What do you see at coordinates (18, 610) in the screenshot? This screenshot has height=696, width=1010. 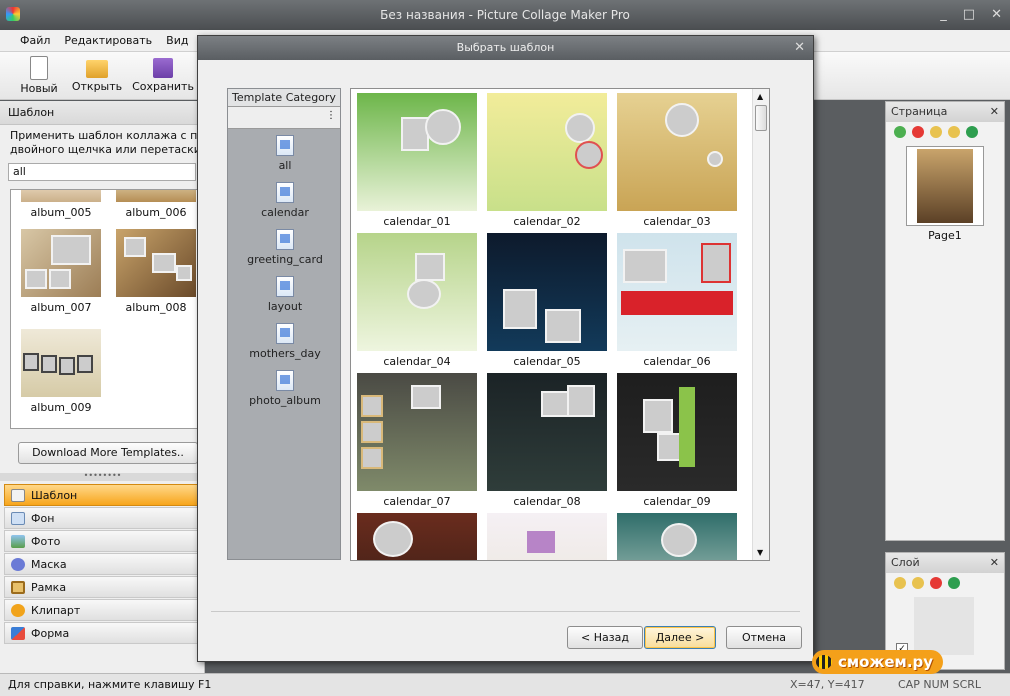 I see `clipart-flower-icon` at bounding box center [18, 610].